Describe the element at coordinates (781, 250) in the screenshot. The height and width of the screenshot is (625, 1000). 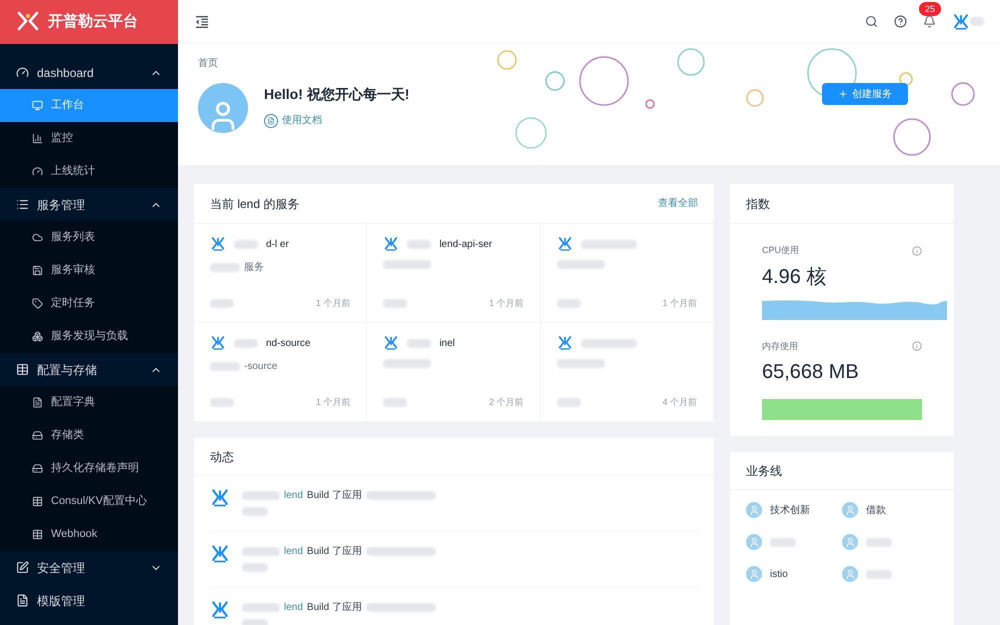
I see `metric-label: CPU使用` at that location.